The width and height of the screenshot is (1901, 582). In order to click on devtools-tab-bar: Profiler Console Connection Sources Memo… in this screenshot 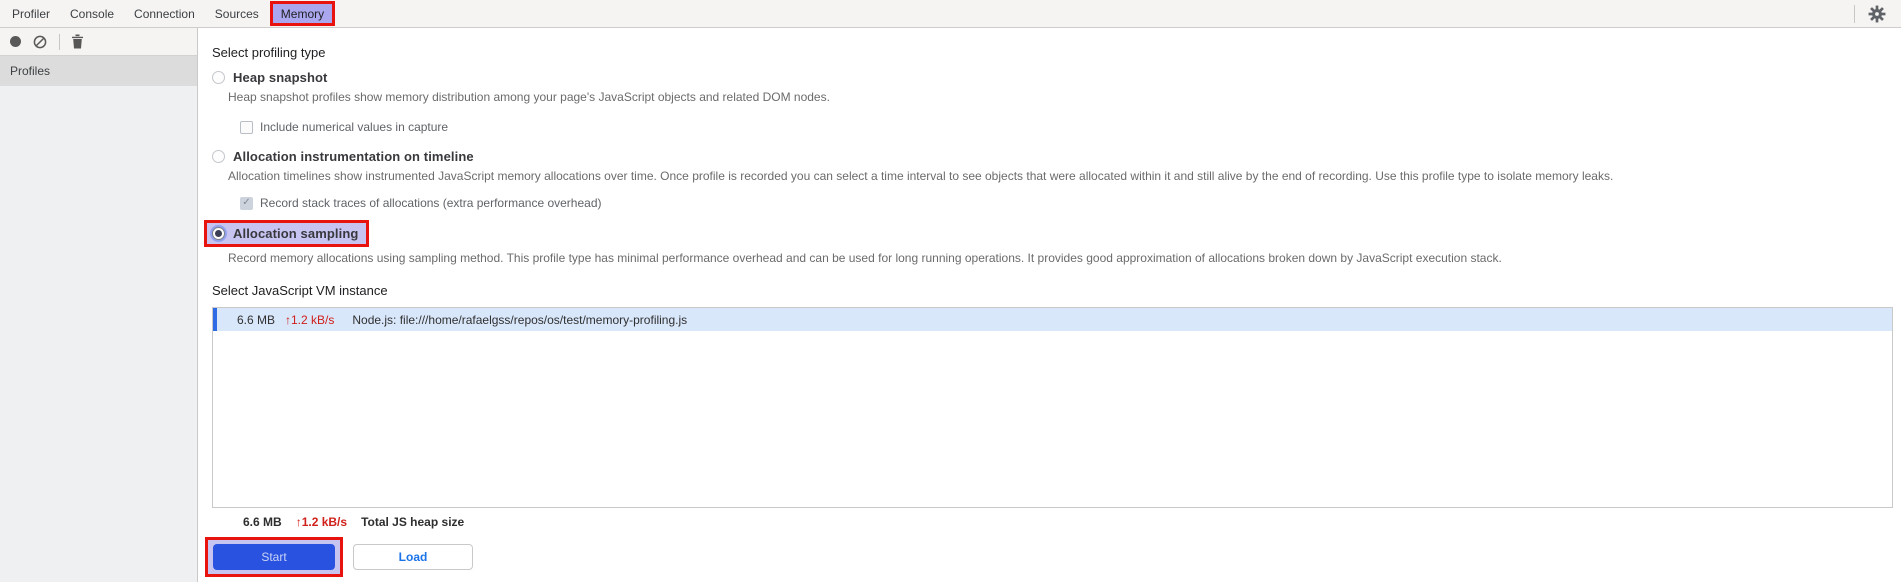, I will do `click(950, 14)`.